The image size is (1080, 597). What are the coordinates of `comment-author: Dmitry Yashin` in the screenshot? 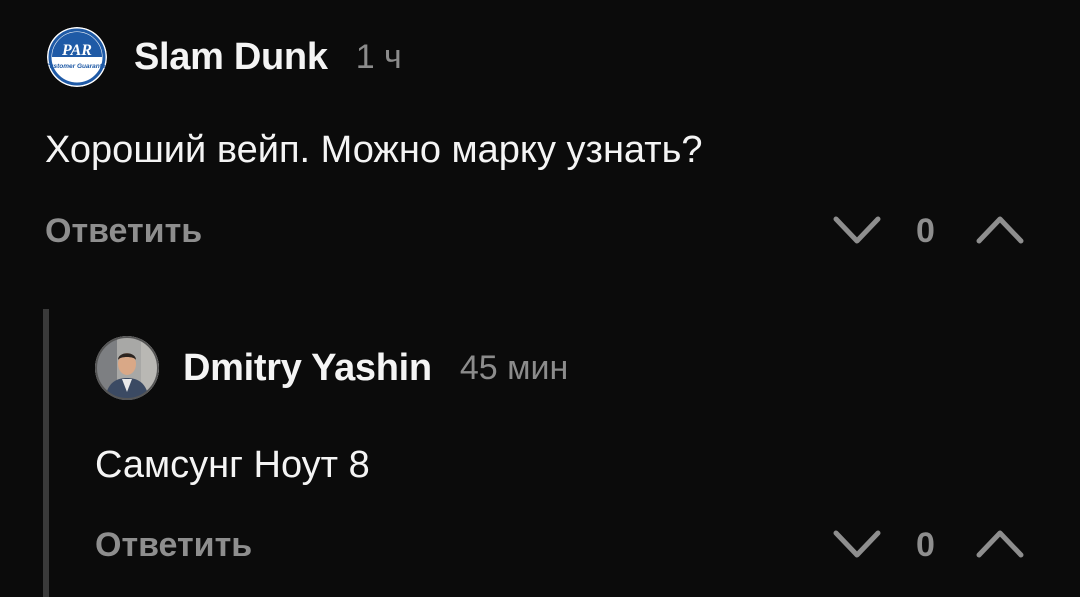 It's located at (307, 368).